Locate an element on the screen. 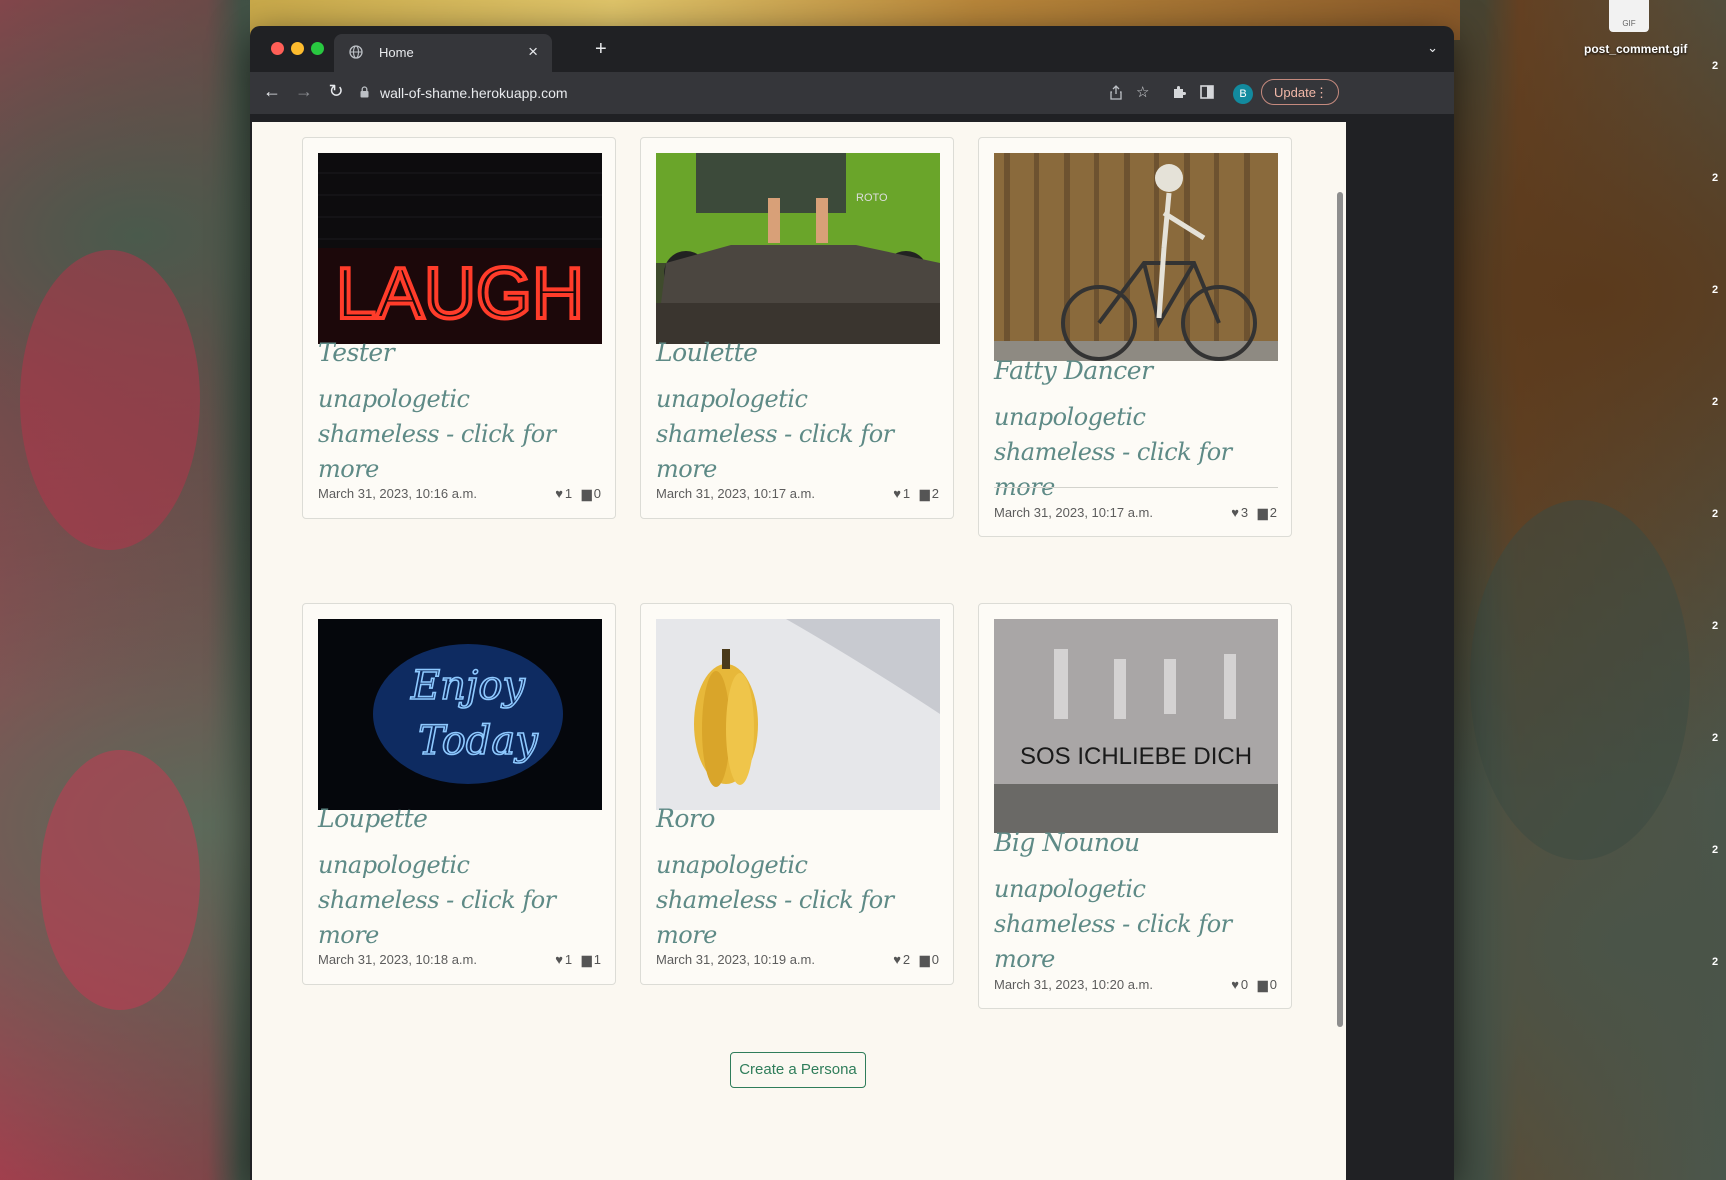 The width and height of the screenshot is (1726, 1180). minimize-window-button is located at coordinates (297, 48).